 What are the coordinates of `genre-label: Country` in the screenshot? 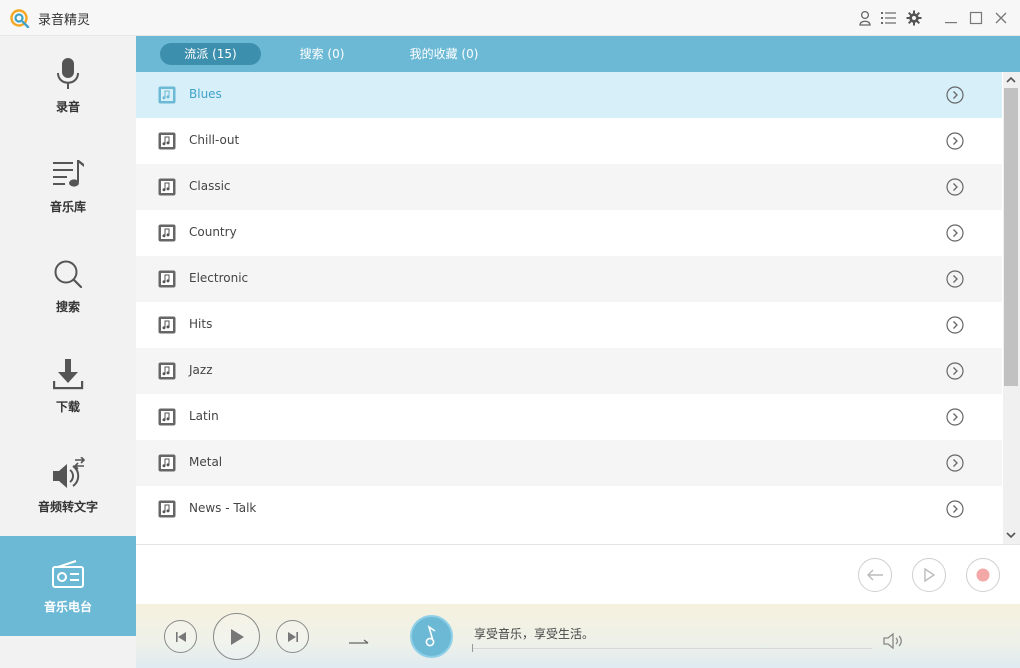 It's located at (213, 232).